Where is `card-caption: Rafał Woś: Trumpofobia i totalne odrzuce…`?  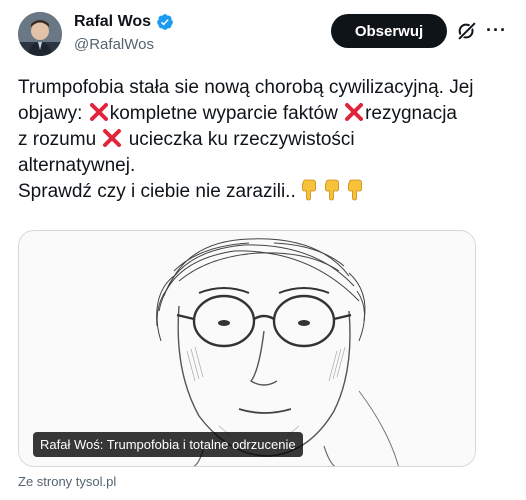
card-caption: Rafał Woś: Trumpofobia i totalne odrzuce… is located at coordinates (168, 444).